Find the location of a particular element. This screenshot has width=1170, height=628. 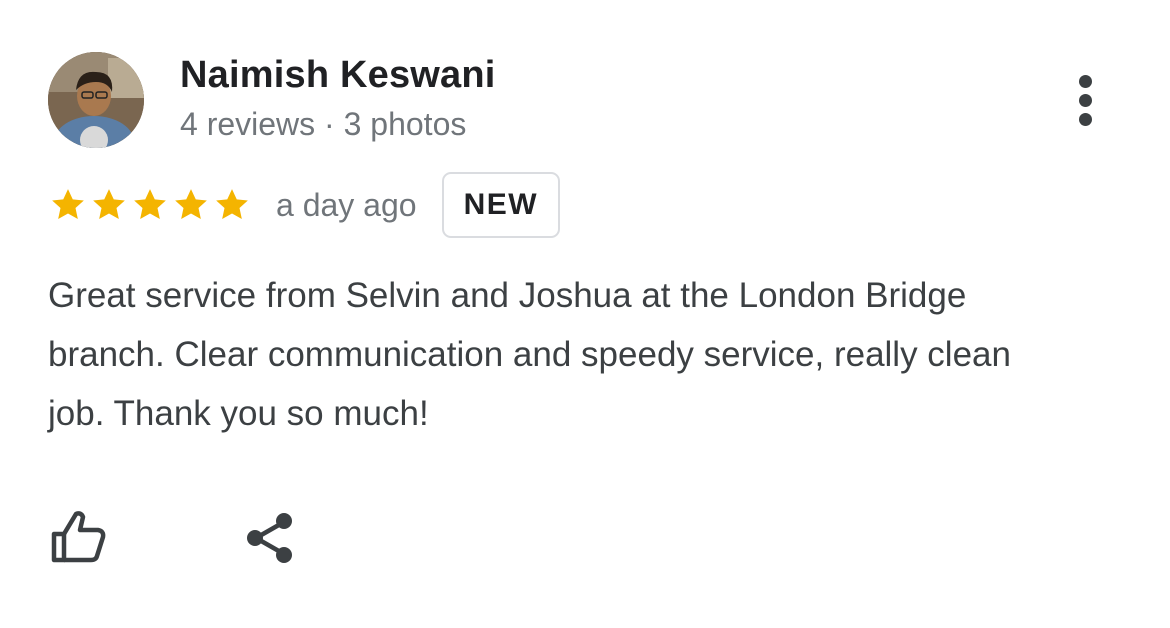

star-rating is located at coordinates (150, 205).